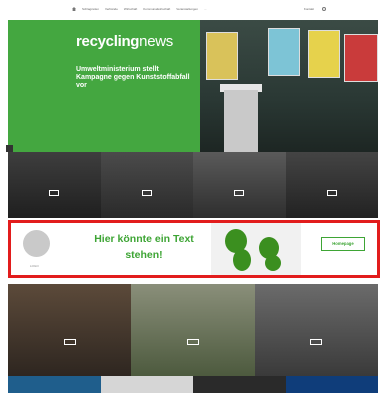 The width and height of the screenshot is (382, 393). I want to click on menu-item-associations: Verbände, so click(111, 9).